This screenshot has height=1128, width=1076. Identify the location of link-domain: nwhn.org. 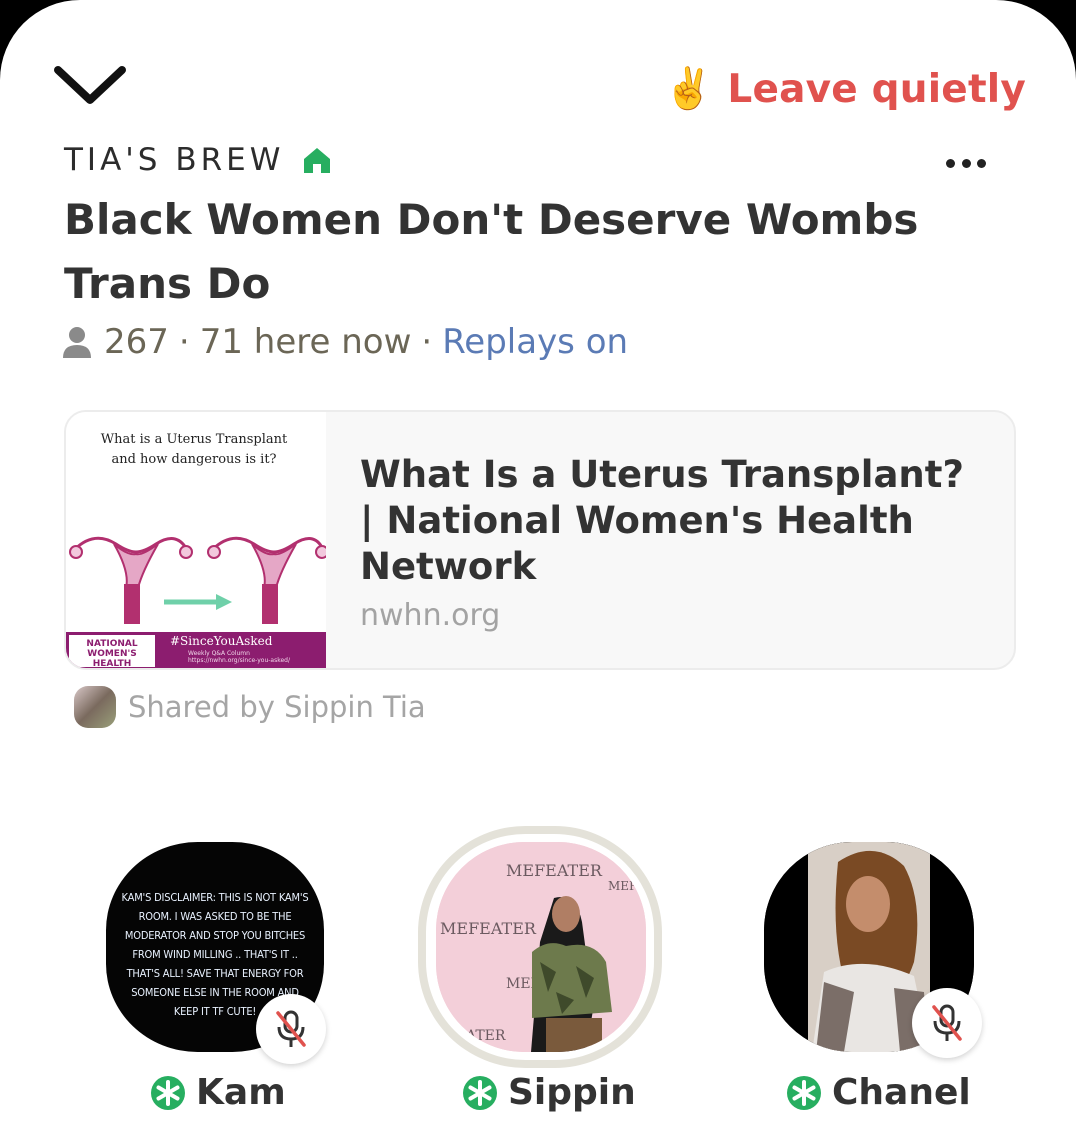
(430, 615).